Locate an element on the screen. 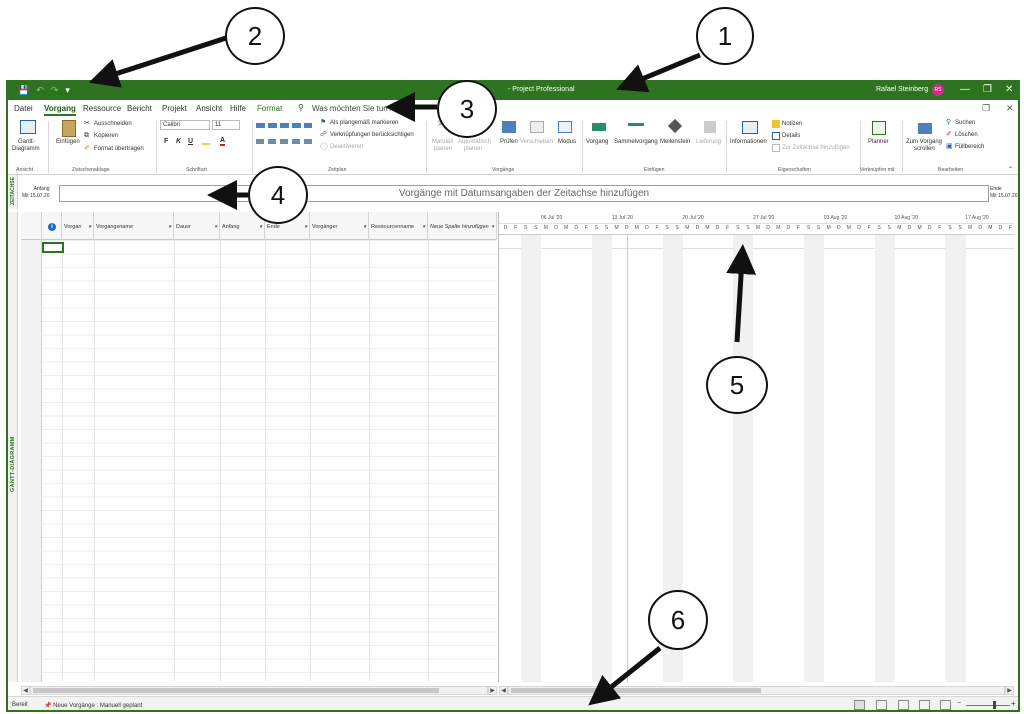  avatar: RS is located at coordinates (938, 90).